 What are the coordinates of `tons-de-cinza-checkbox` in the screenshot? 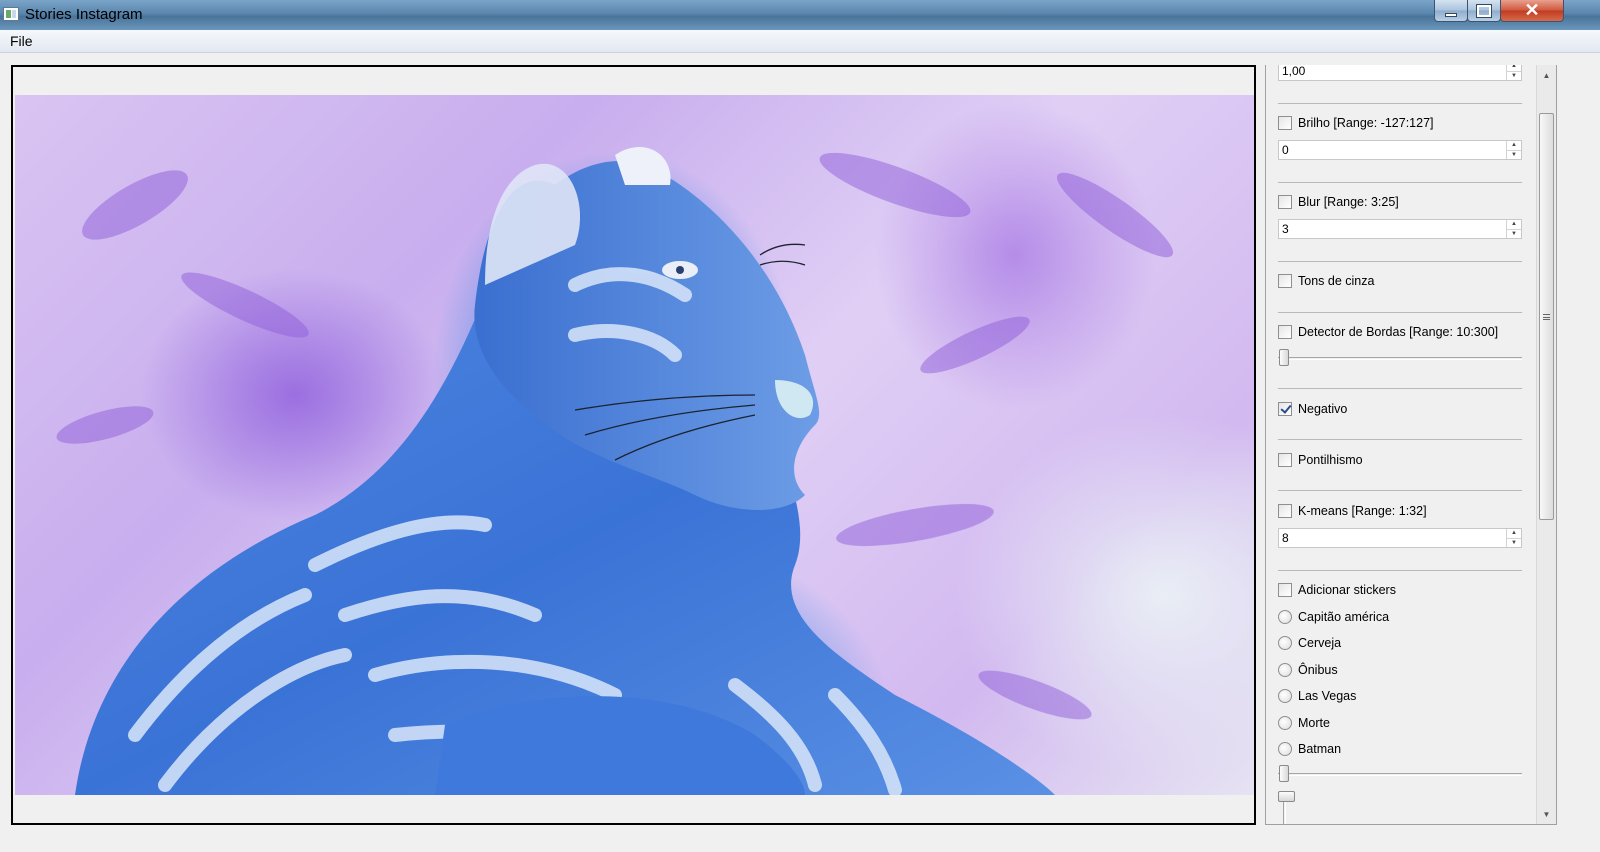 It's located at (1285, 281).